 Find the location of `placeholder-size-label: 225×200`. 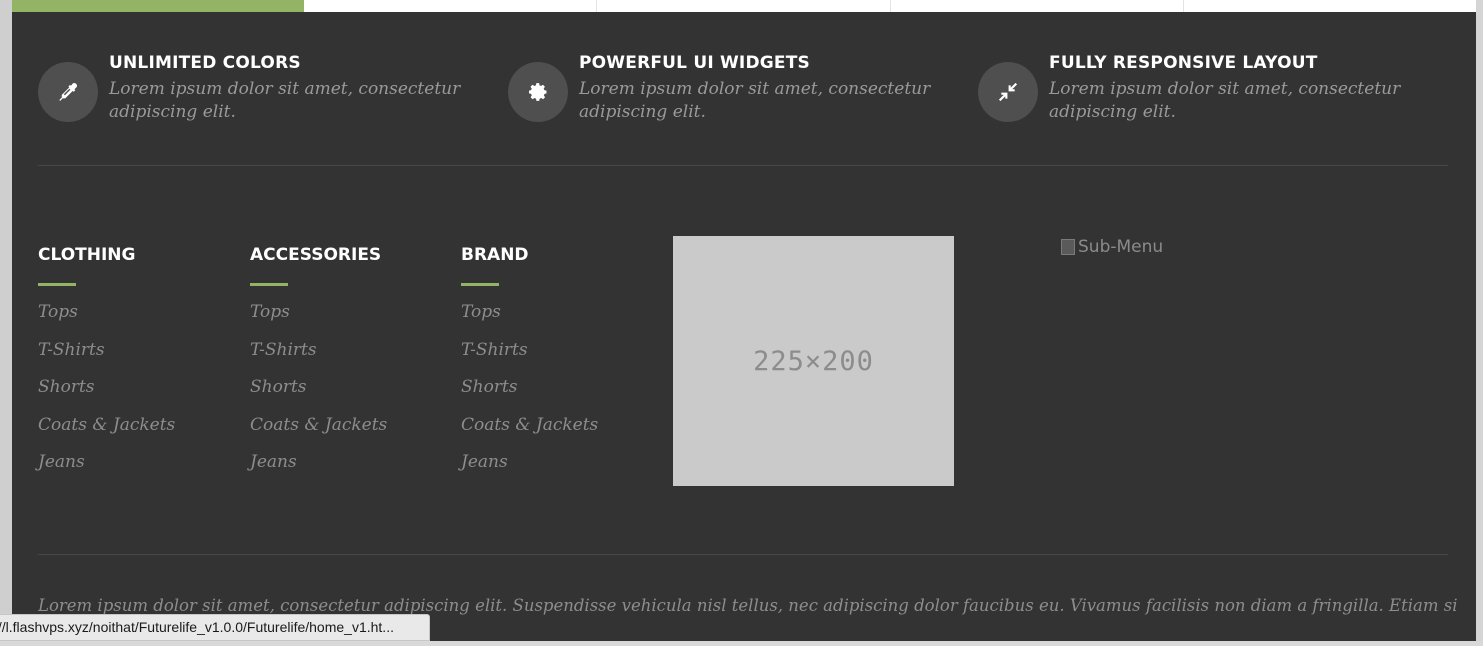

placeholder-size-label: 225×200 is located at coordinates (813, 361).